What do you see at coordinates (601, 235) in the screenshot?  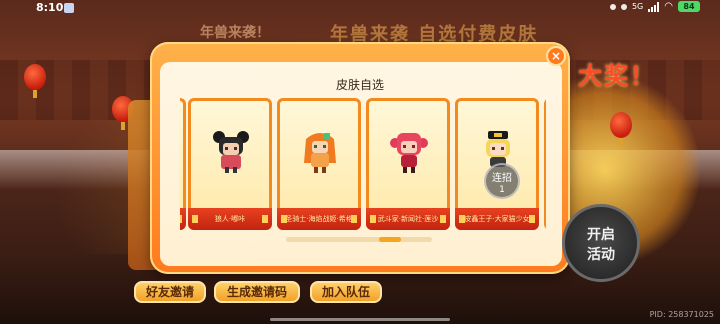 I see `start-event-line1: 开启` at bounding box center [601, 235].